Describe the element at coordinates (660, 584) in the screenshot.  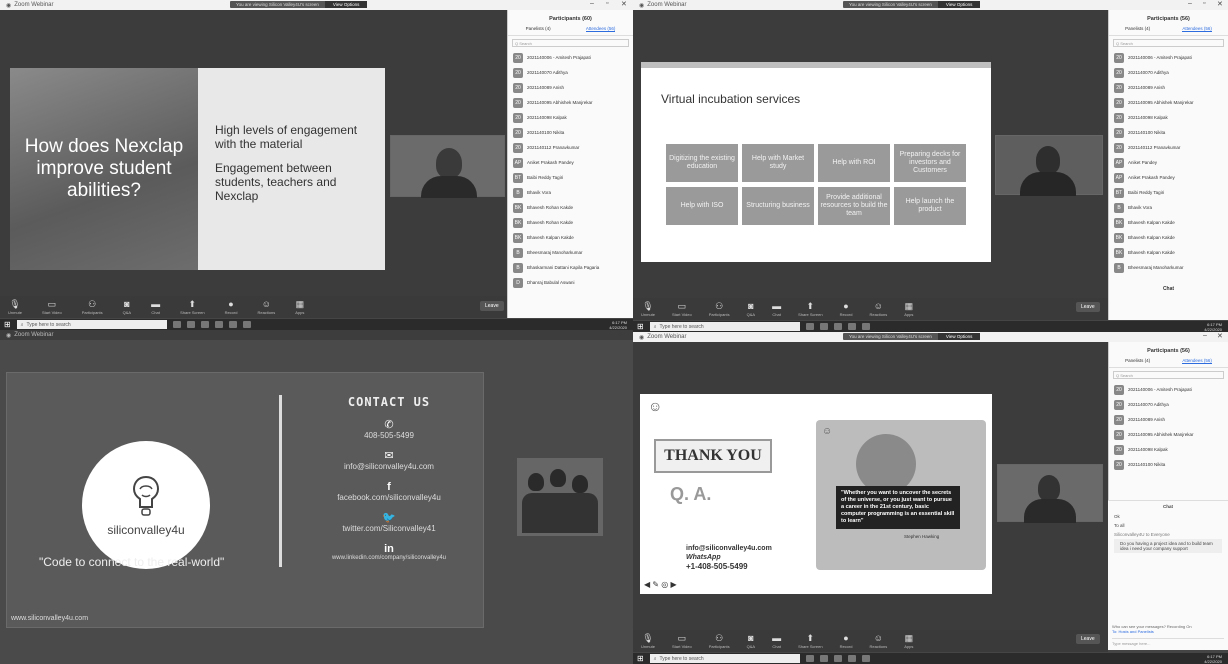
I see `slide-controls: ◀ ✎ ◎ ▶` at that location.